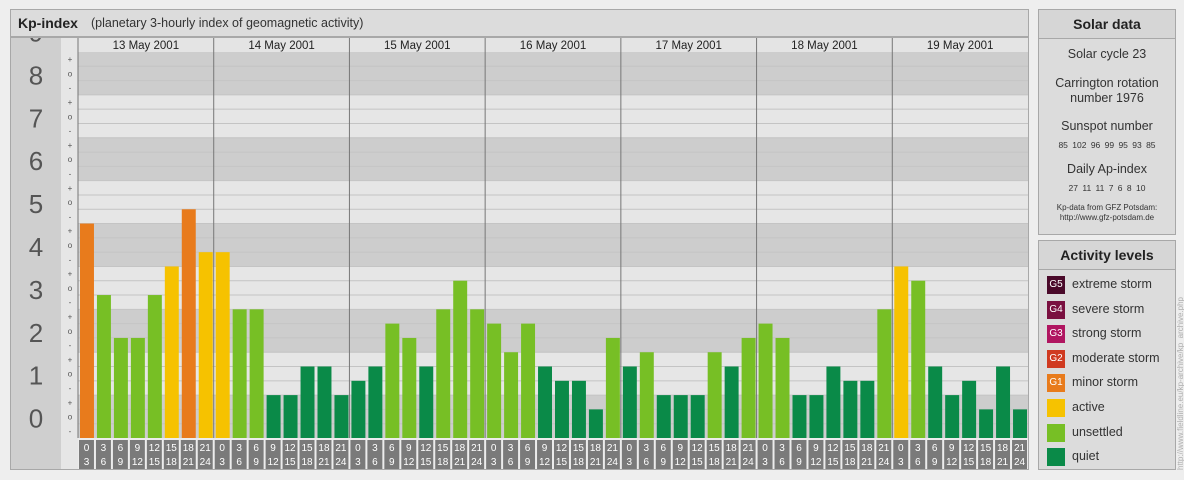  Describe the element at coordinates (1107, 145) in the screenshot. I see `sunspot-numbers: 85 102 96 99 95 93 85` at that location.